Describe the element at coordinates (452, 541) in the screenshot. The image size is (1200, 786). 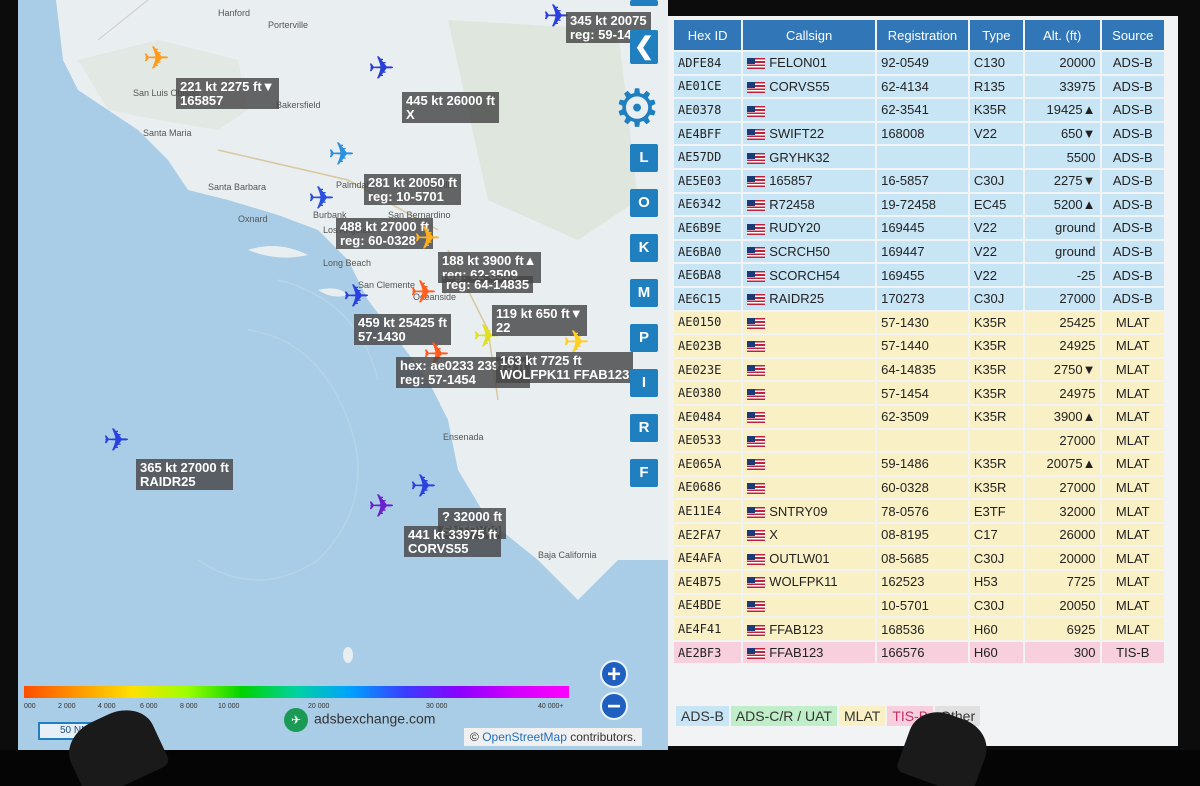
I see `aircraft-label: 441 kt 33975 ft CORVS55` at that location.